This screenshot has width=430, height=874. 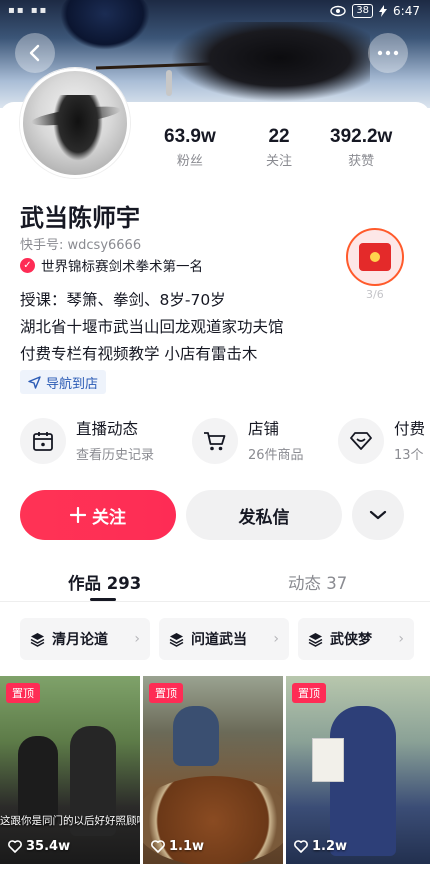 I want to click on service-paid: 付费 13个, so click(x=381, y=441).